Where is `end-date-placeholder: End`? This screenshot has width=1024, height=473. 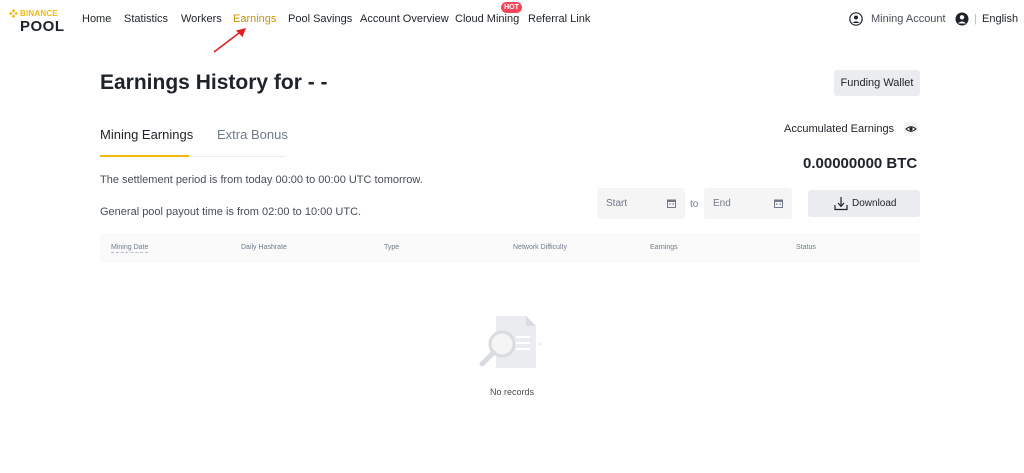 end-date-placeholder: End is located at coordinates (722, 203).